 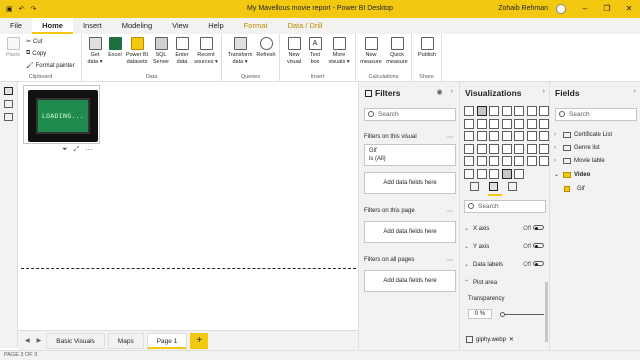 What do you see at coordinates (469, 173) in the screenshot?
I see `arcgis-icon` at bounding box center [469, 173].